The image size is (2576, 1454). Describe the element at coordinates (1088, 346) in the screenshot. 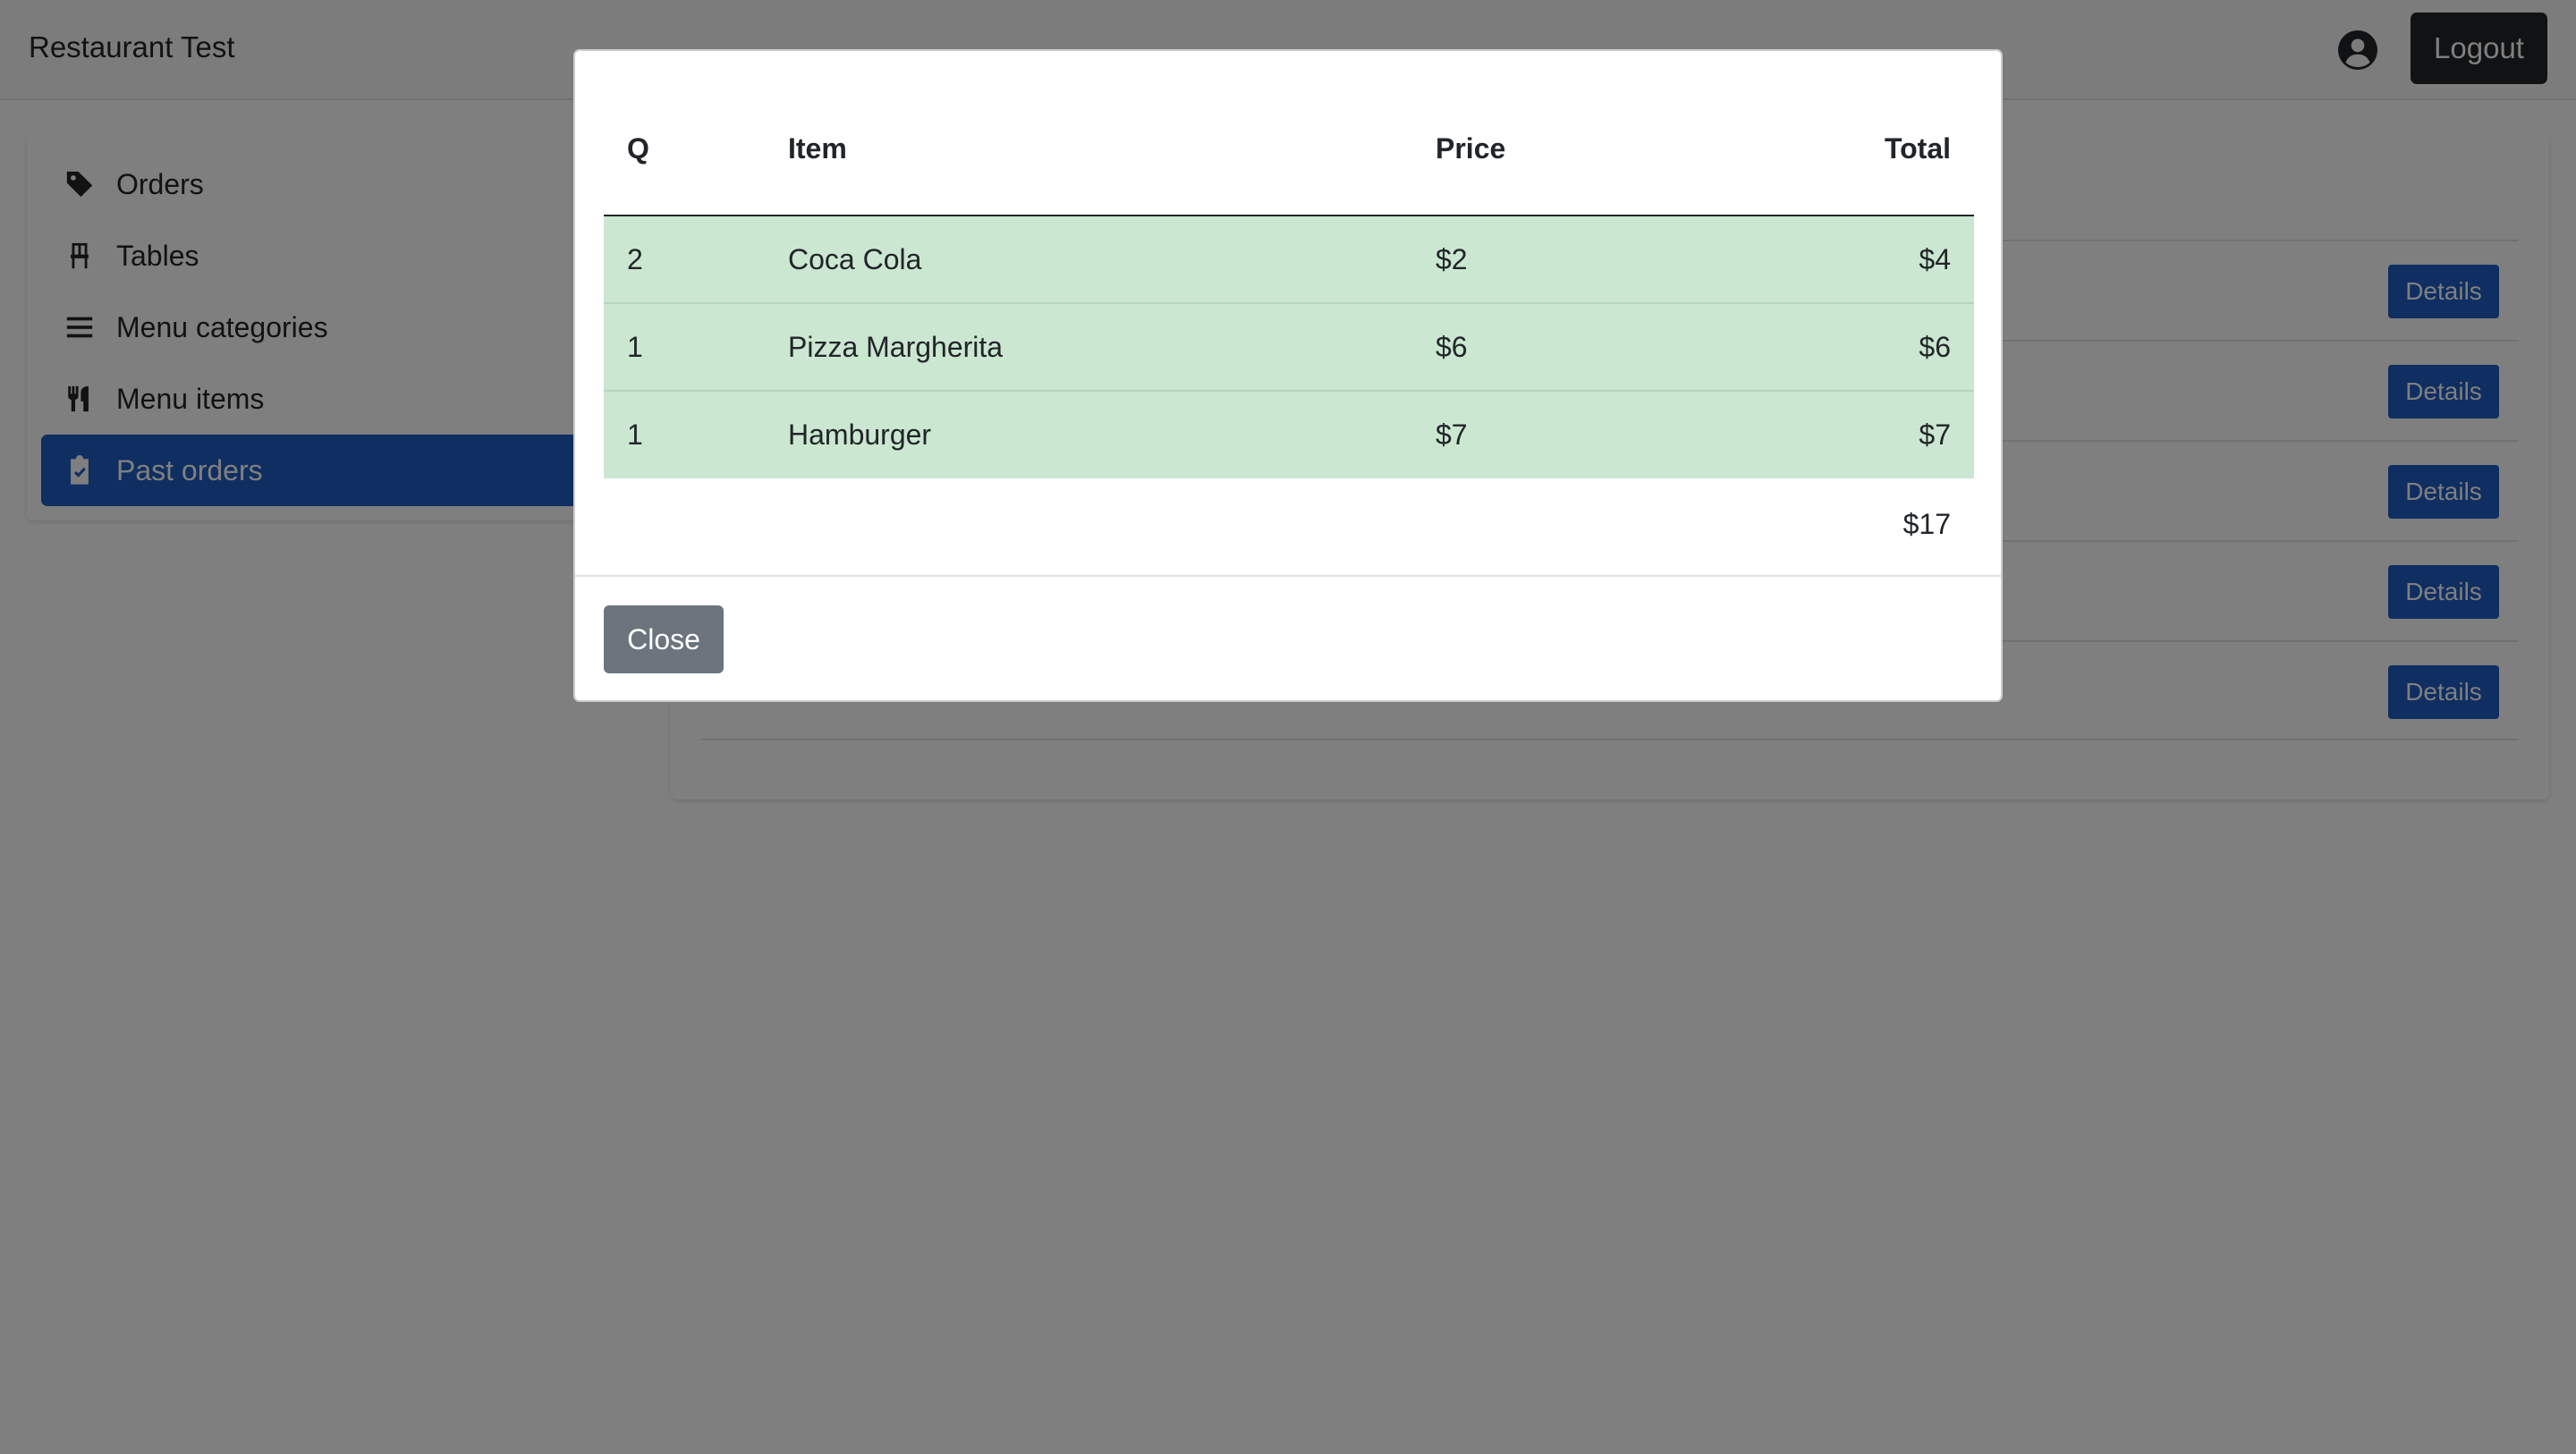

I see `item-cell: Pizza Margherita` at that location.